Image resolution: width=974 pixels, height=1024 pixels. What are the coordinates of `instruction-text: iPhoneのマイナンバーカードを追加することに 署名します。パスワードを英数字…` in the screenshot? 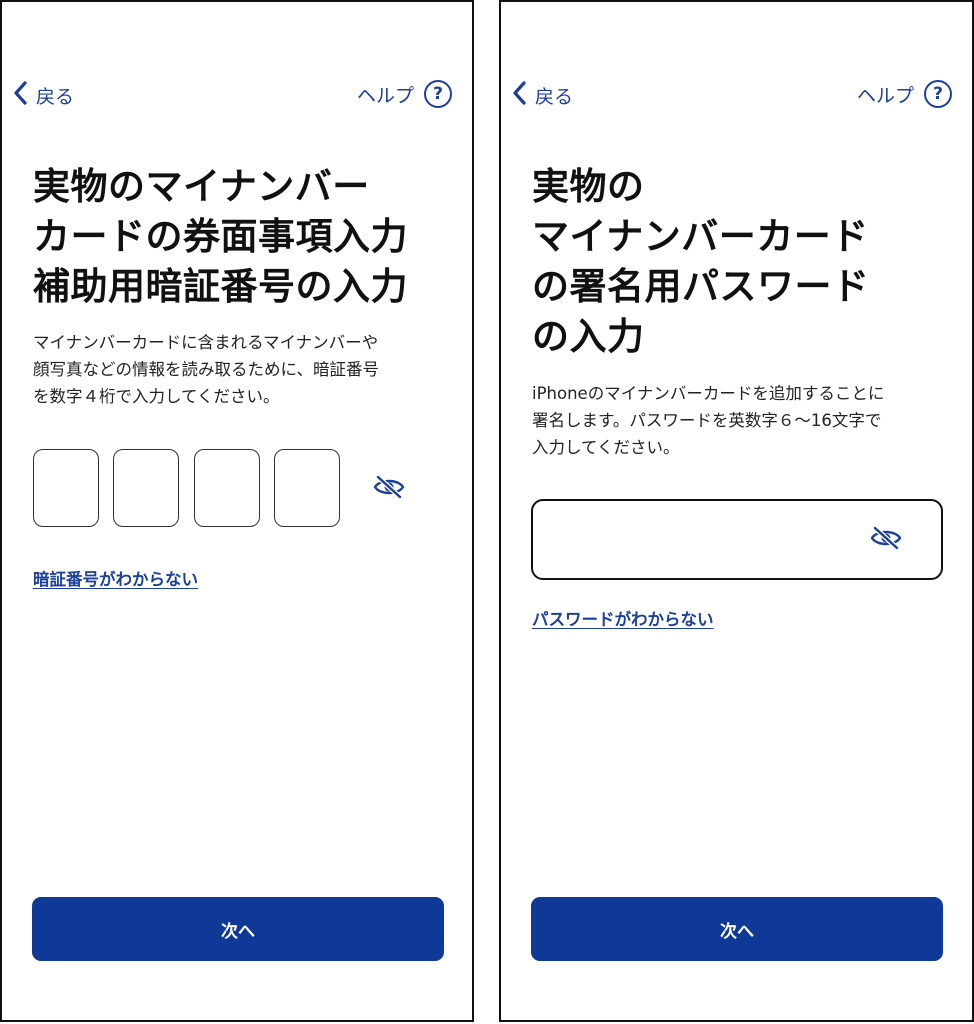 It's located at (738, 420).